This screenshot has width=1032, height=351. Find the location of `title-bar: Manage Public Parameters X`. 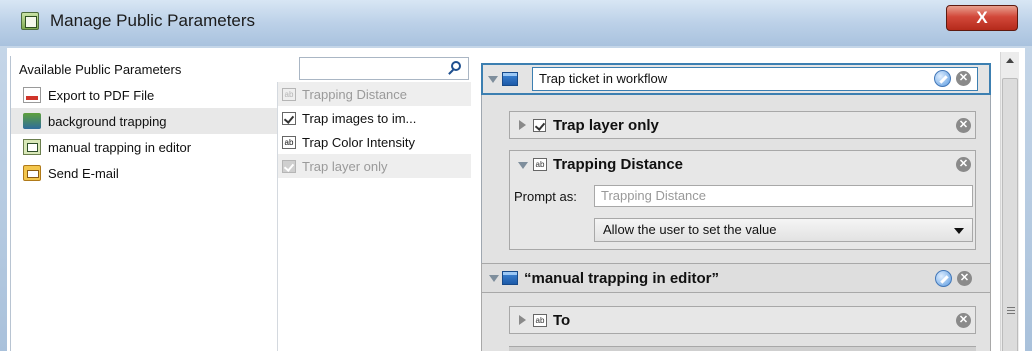

title-bar: Manage Public Parameters X is located at coordinates (516, 23).